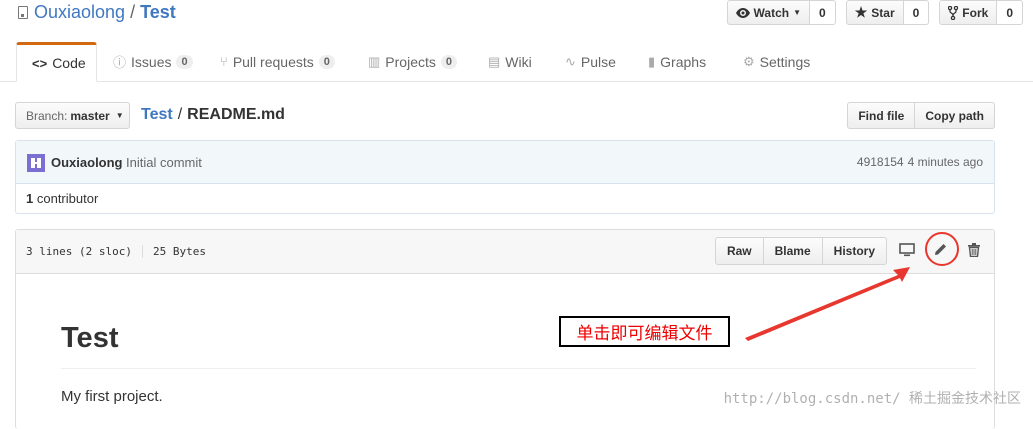 Image resolution: width=1033 pixels, height=429 pixels. What do you see at coordinates (827, 304) in the screenshot?
I see `annotation-arrow` at bounding box center [827, 304].